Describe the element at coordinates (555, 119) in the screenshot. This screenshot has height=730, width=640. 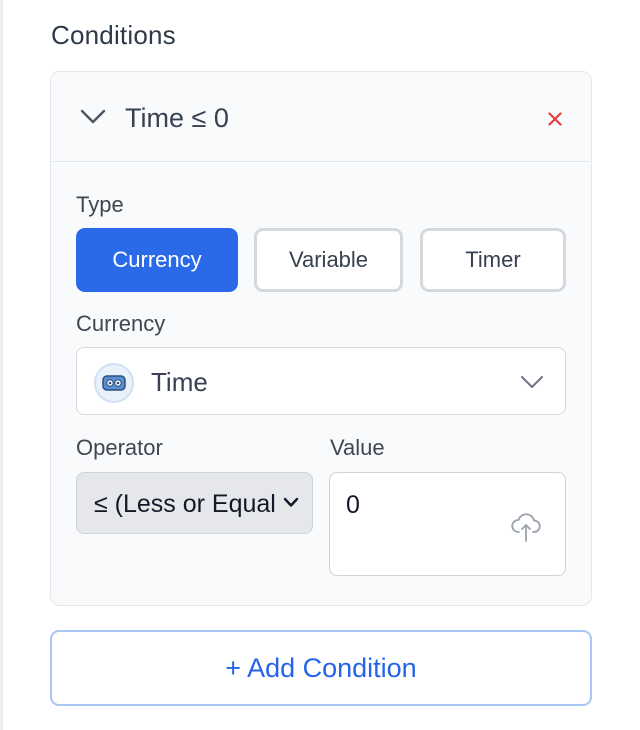
I see `close-icon` at that location.